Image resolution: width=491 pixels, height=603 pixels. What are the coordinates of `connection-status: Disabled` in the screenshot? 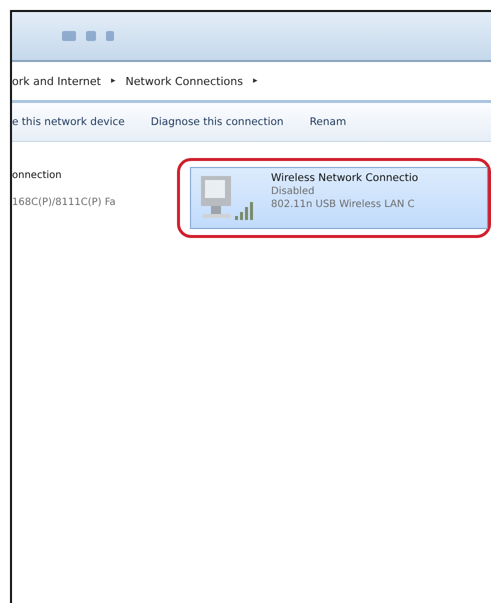 It's located at (293, 191).